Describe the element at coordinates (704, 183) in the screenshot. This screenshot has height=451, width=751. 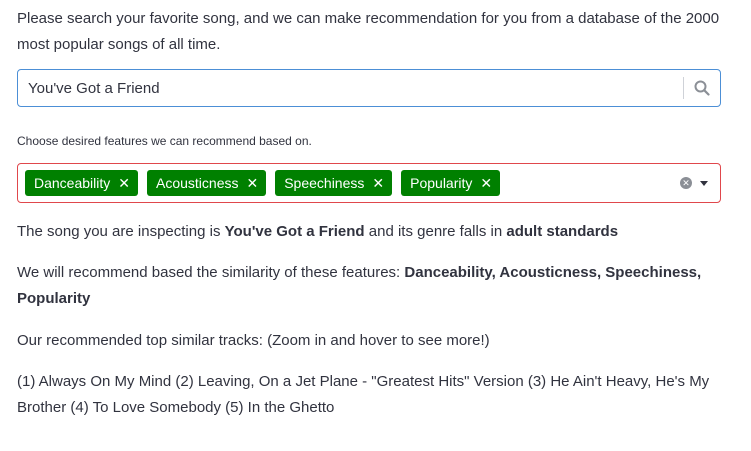
I see `chevron-down-icon` at that location.